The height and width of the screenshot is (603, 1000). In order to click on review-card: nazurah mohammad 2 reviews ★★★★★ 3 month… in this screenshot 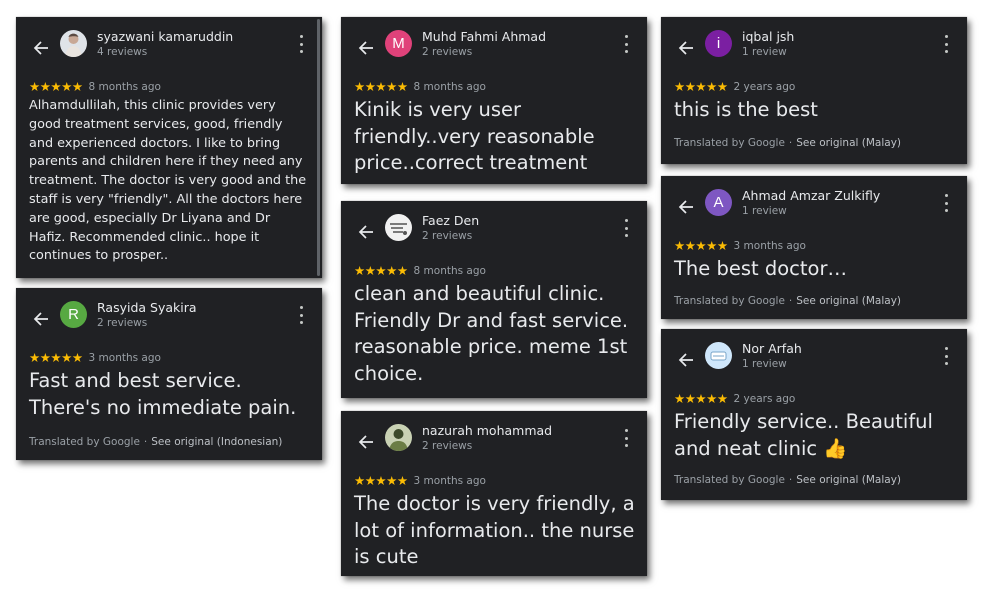, I will do `click(494, 493)`.